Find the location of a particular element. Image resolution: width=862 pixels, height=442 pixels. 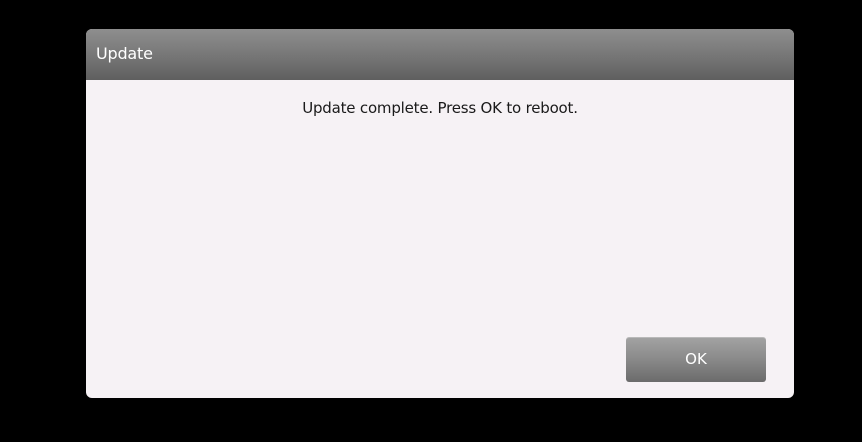

ok-button: OK is located at coordinates (696, 359).